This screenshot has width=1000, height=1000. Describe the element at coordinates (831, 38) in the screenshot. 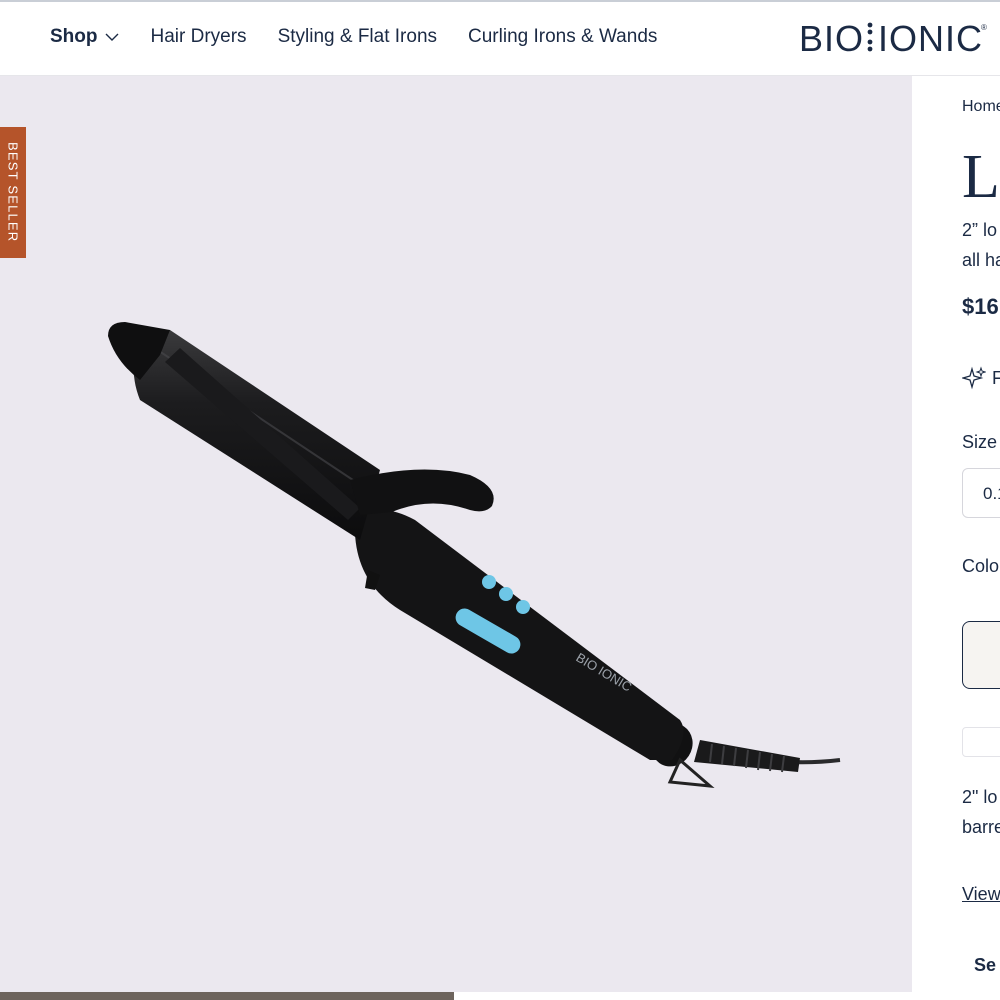

I see `svg-text: BIO` at that location.